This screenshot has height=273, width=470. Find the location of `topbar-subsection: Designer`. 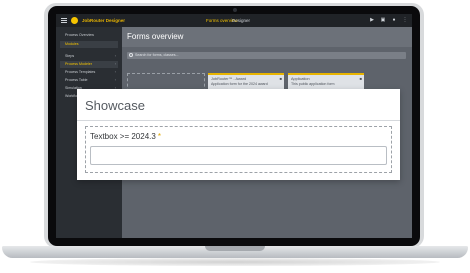

topbar-subsection: Designer is located at coordinates (241, 20).